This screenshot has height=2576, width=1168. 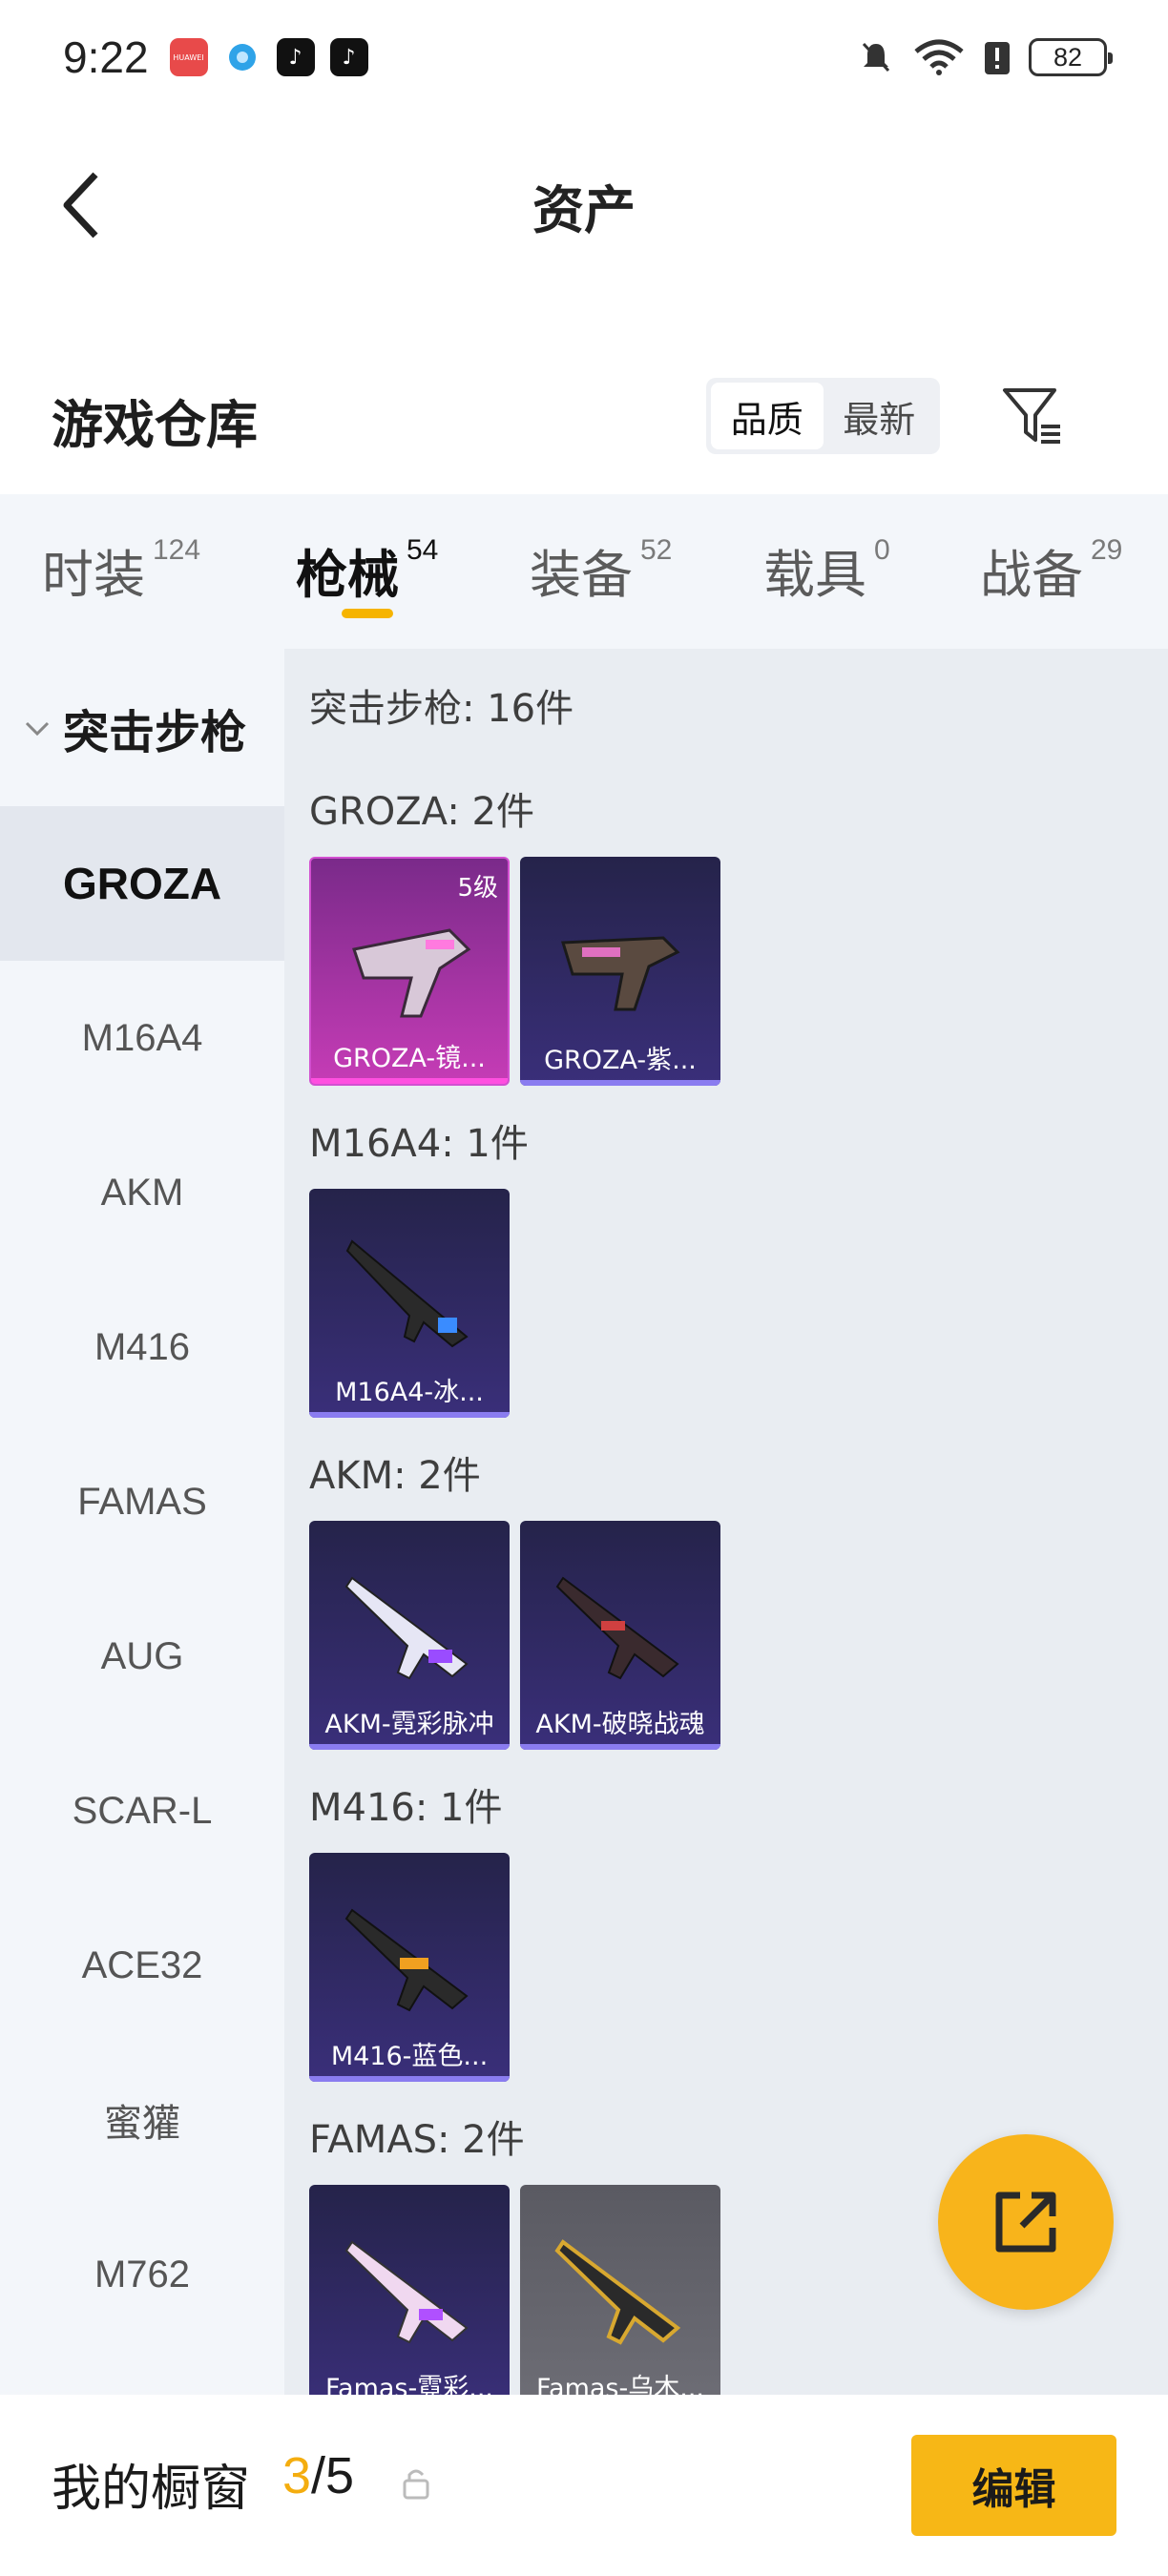 I want to click on chevron-down-icon, so click(x=37, y=728).